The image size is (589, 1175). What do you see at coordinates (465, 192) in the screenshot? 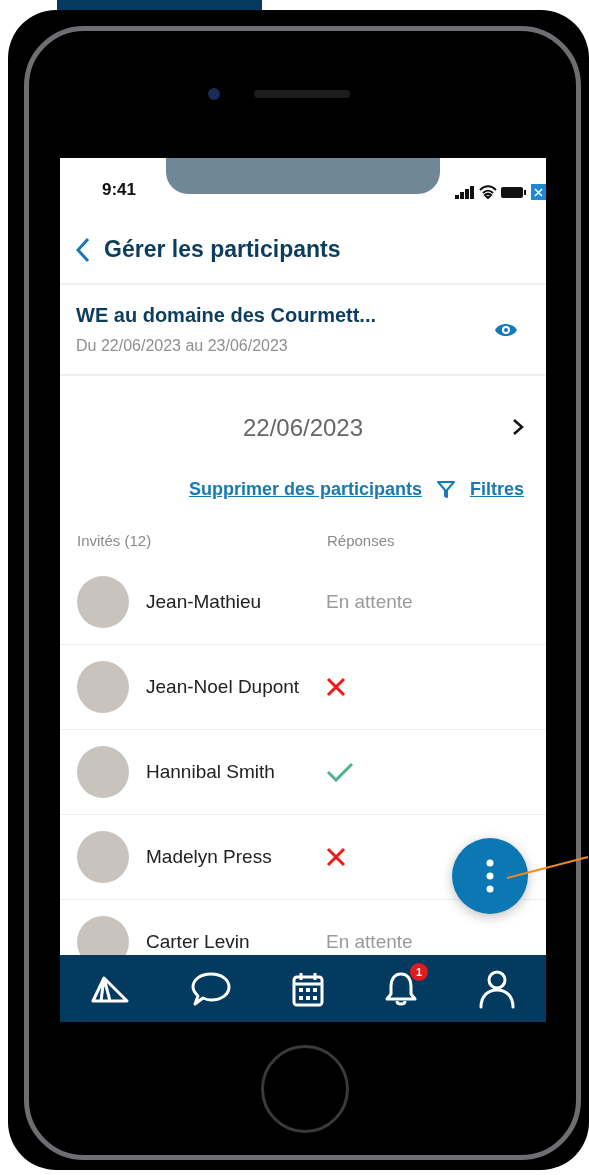
I see `signal-icon` at bounding box center [465, 192].